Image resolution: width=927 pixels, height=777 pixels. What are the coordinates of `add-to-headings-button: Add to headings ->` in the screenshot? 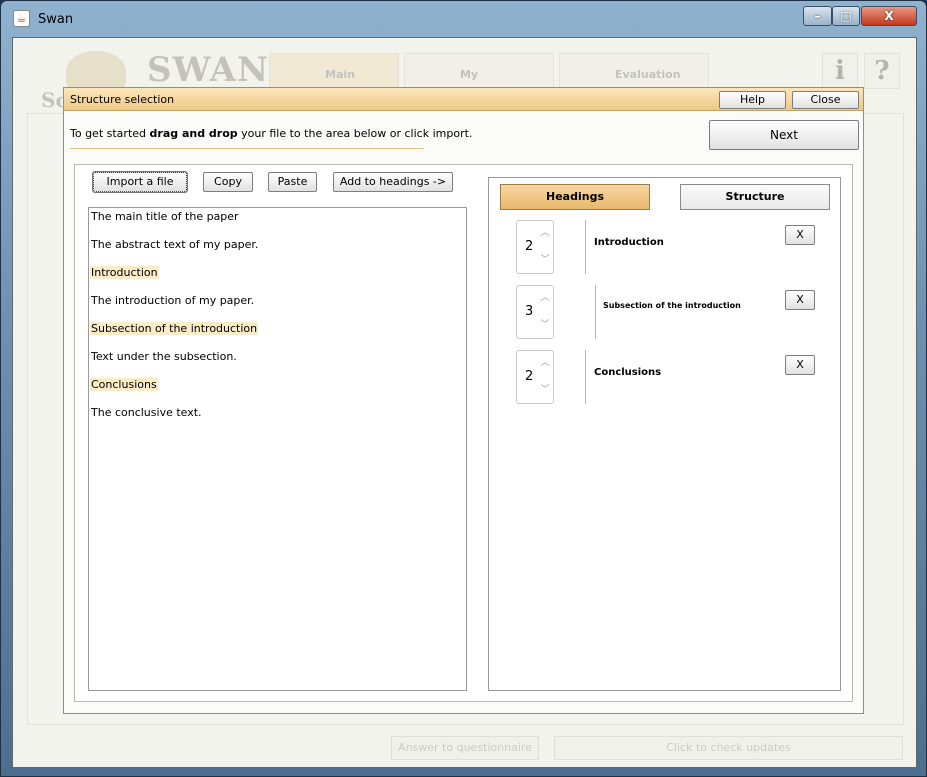 It's located at (393, 182).